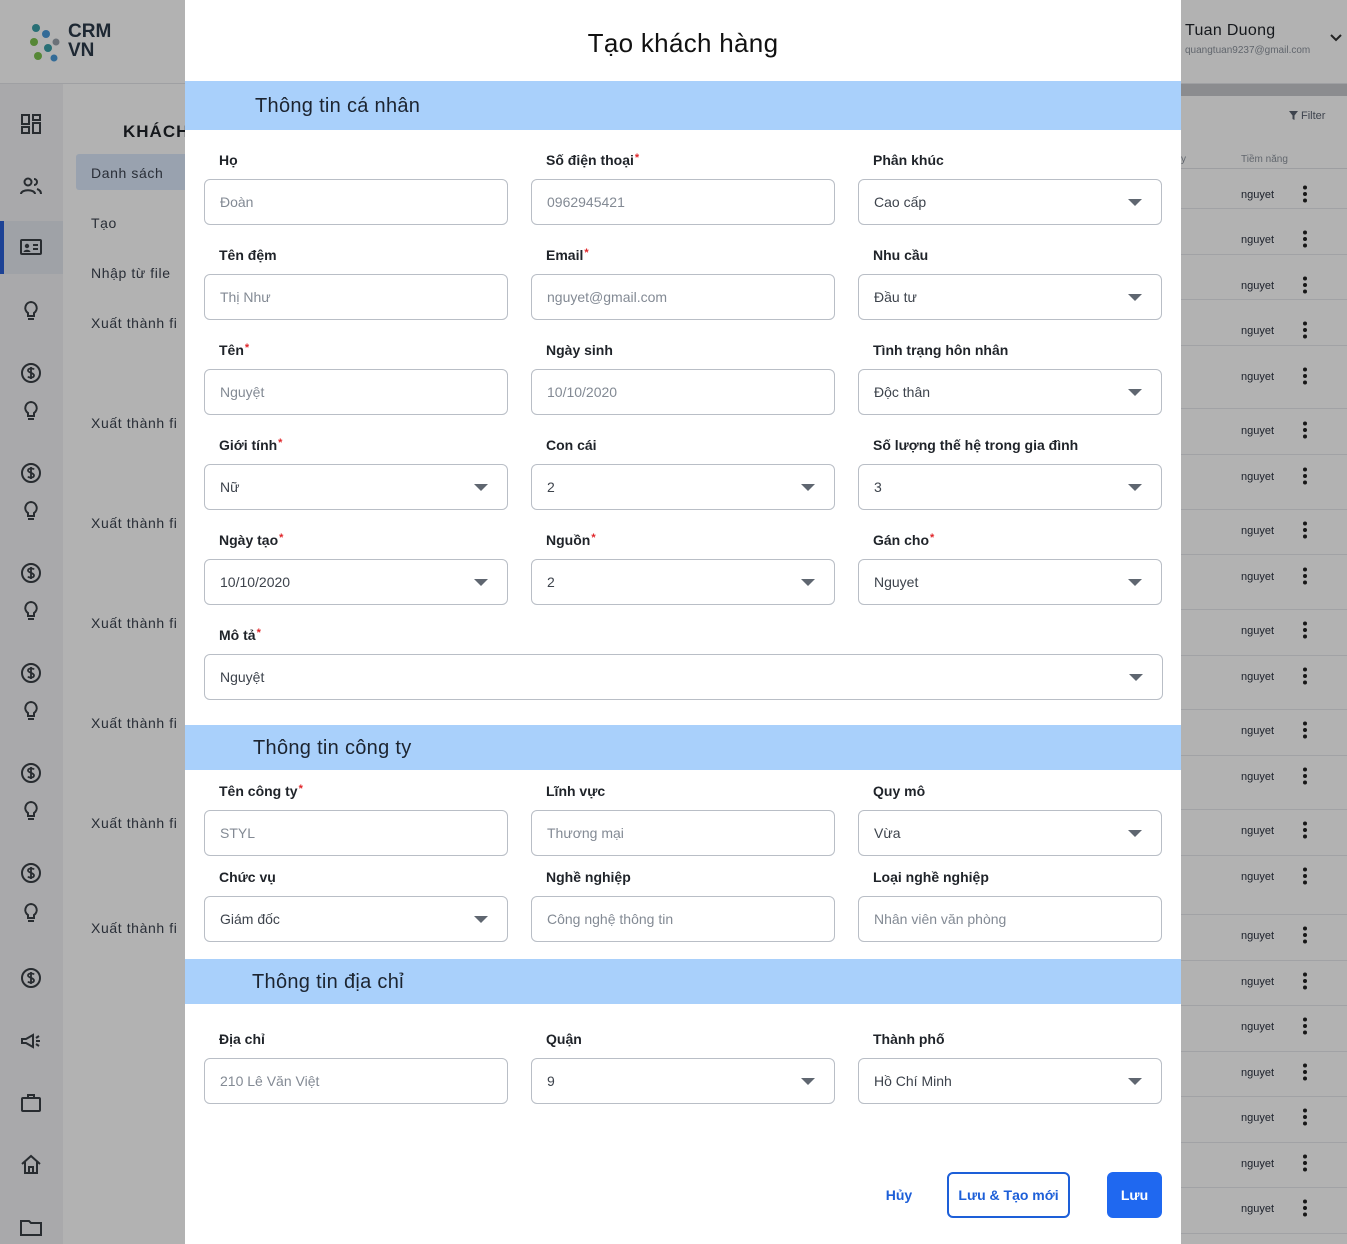 This screenshot has height=1244, width=1347. Describe the element at coordinates (255, 582) in the screenshot. I see `select-value: 10/10/2020` at that location.